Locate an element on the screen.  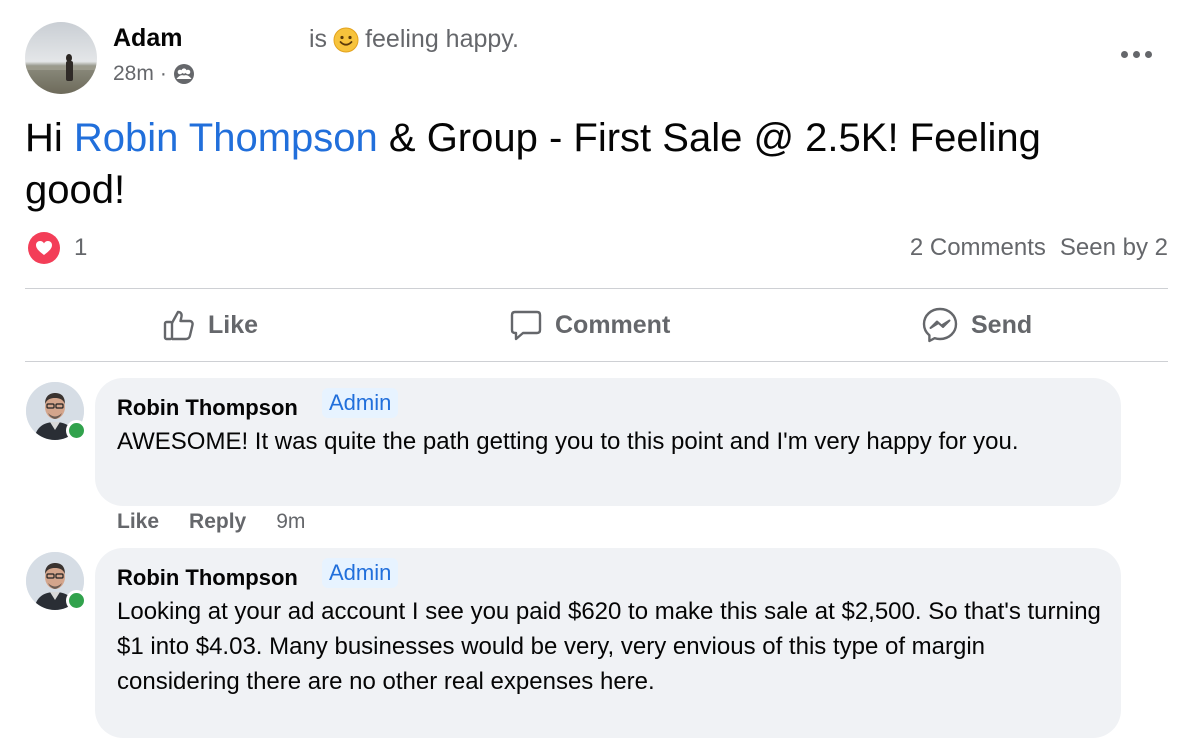
group-icon is located at coordinates (184, 74).